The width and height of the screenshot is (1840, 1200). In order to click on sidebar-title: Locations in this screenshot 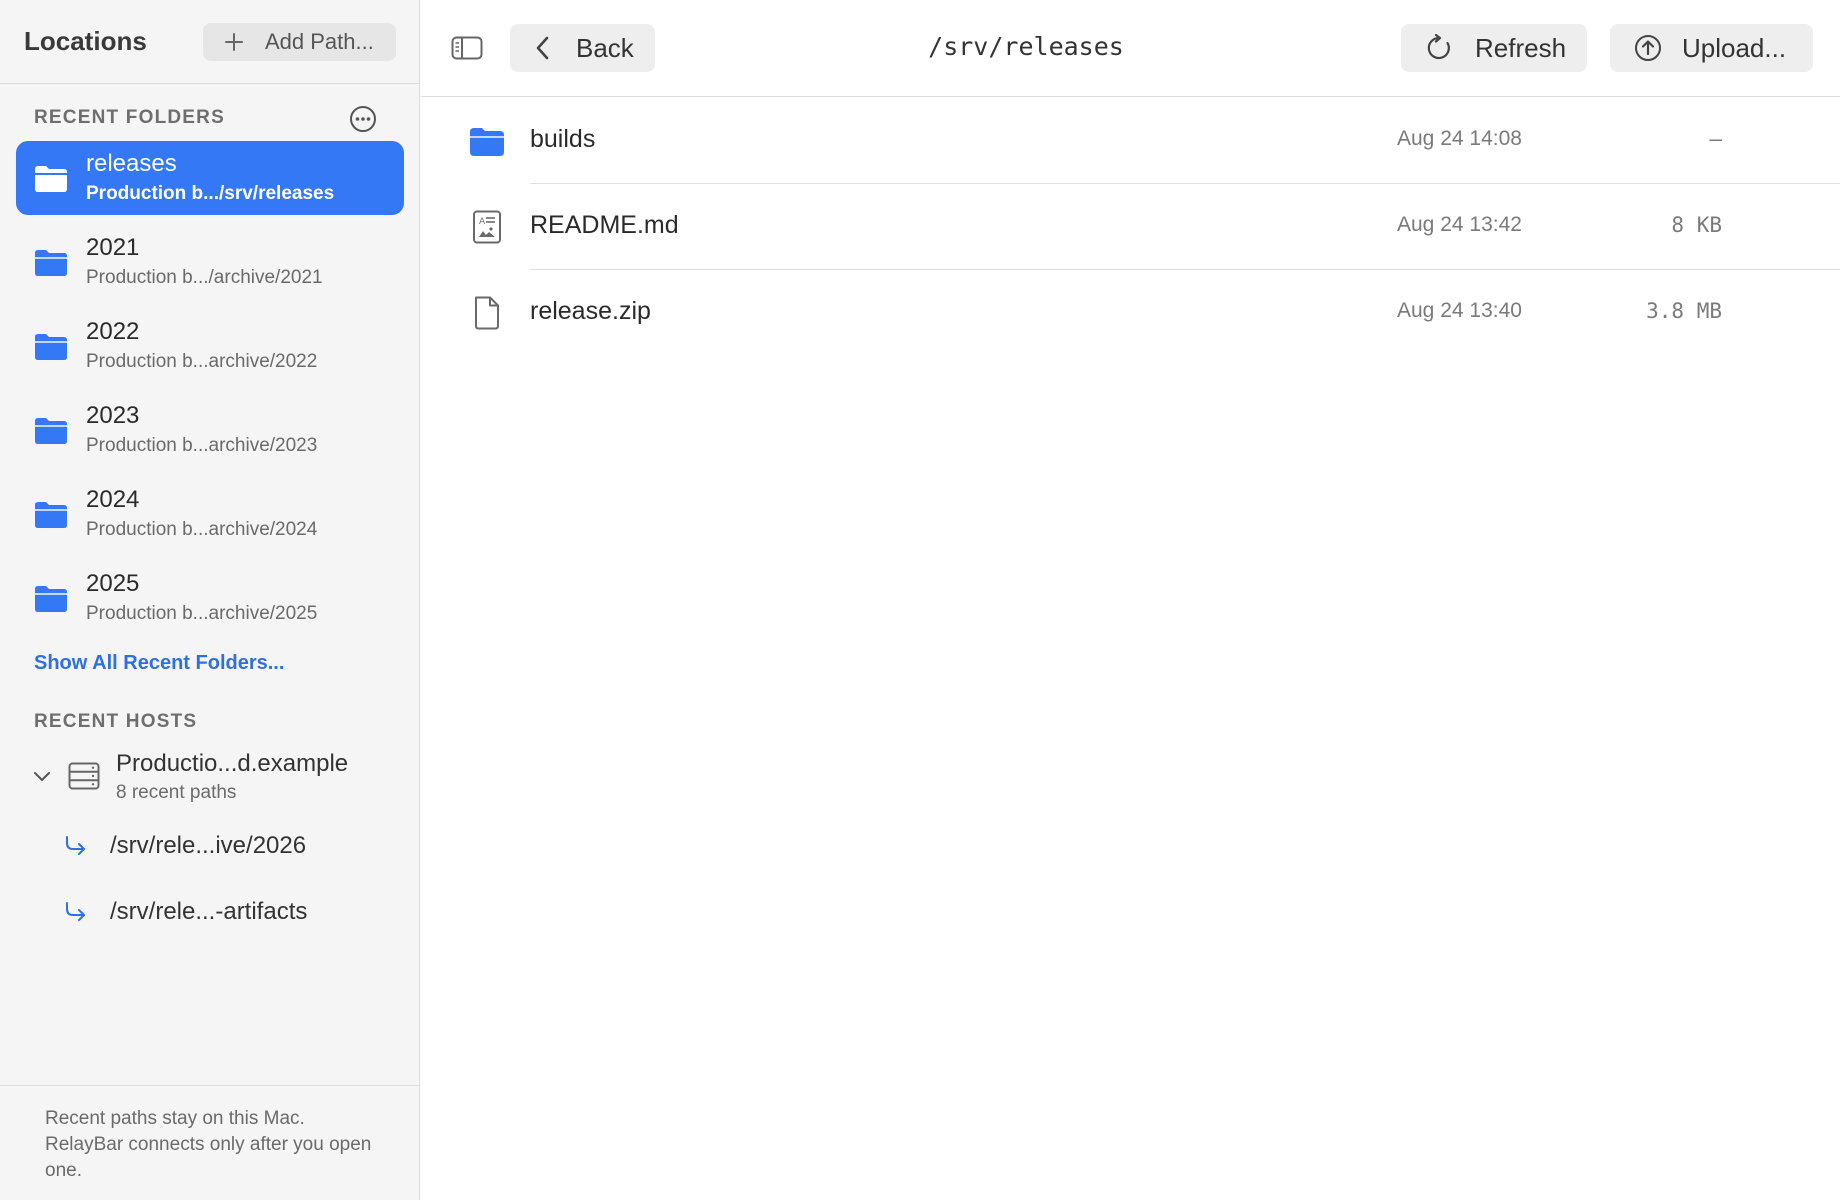, I will do `click(85, 41)`.